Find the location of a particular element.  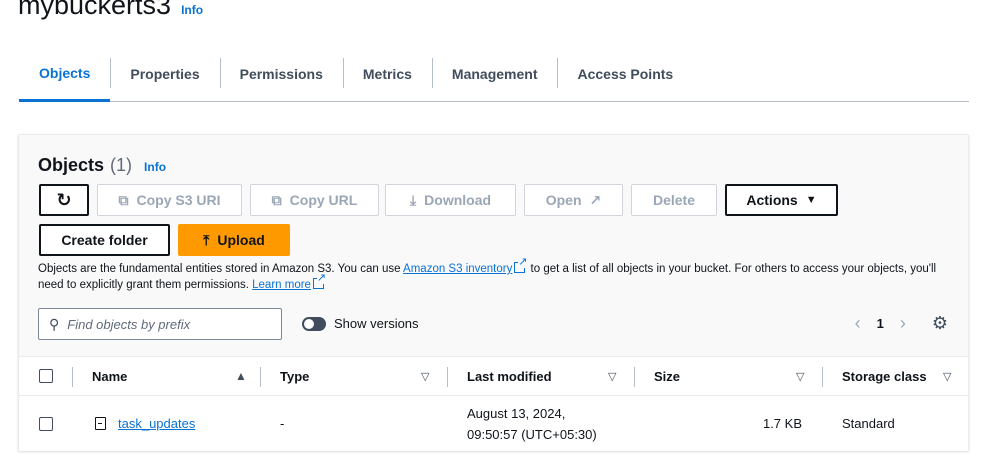

upload-icon: ⤒ is located at coordinates (206, 240).